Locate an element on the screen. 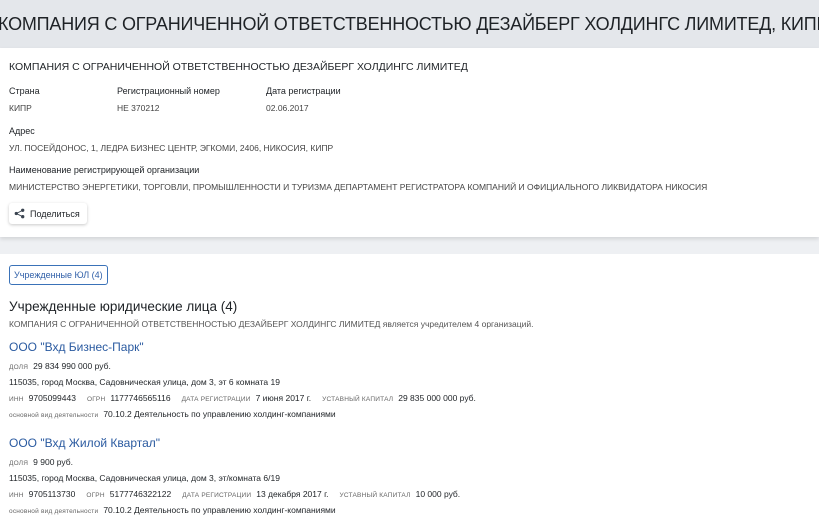  org-share-row: доля 9 900 руб. is located at coordinates (41, 462).